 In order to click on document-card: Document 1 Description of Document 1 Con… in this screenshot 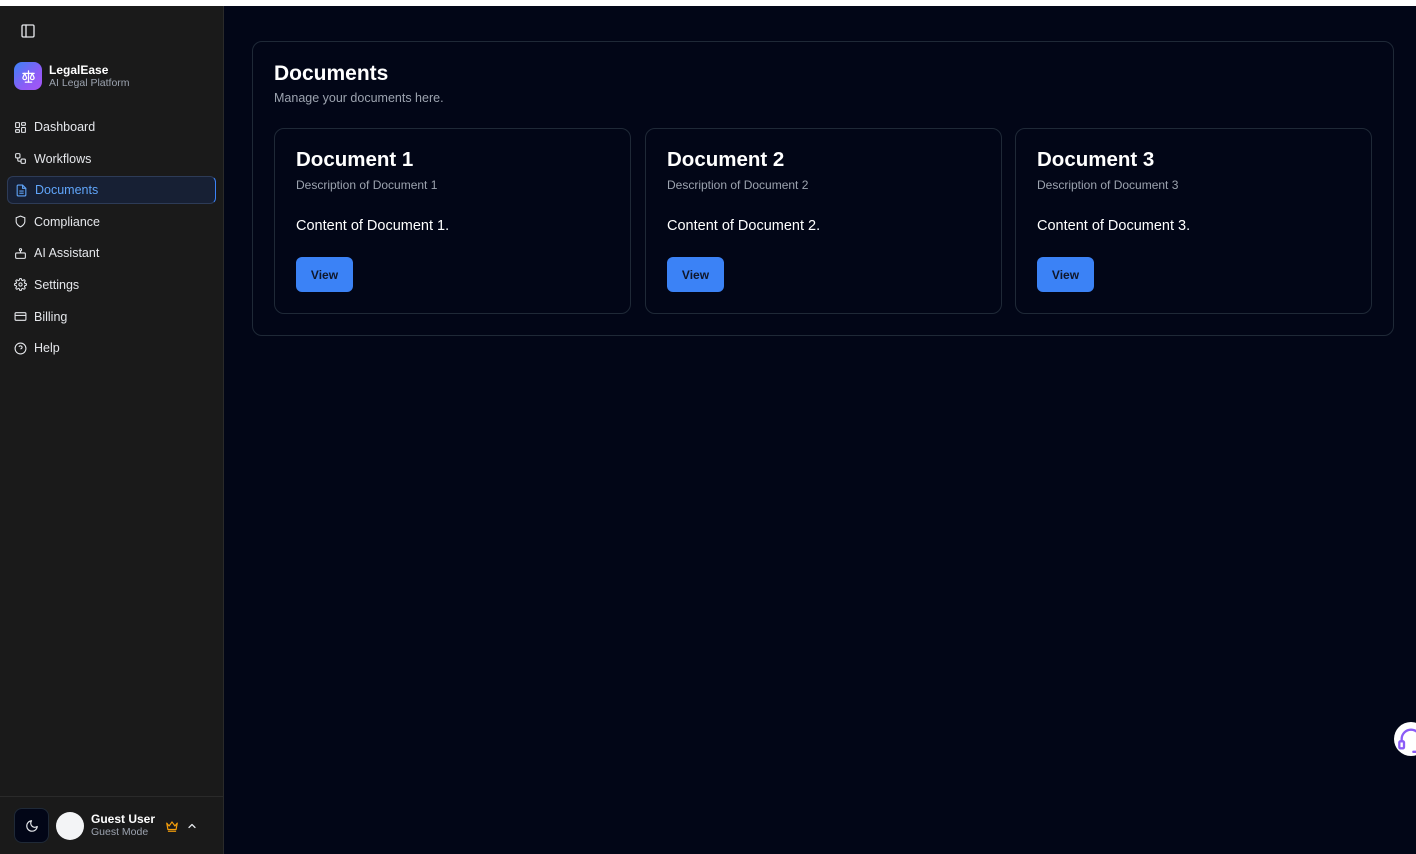, I will do `click(452, 221)`.